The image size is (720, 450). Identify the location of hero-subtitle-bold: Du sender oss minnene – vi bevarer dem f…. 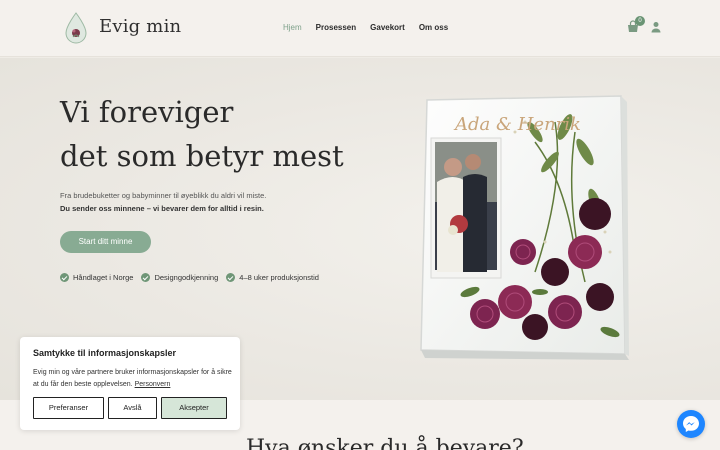
(162, 208).